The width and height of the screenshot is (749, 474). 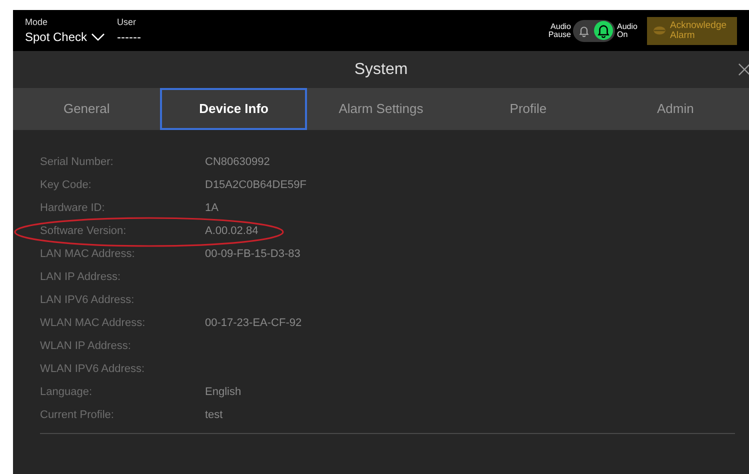 I want to click on field-label: Current Profile:, so click(x=77, y=416).